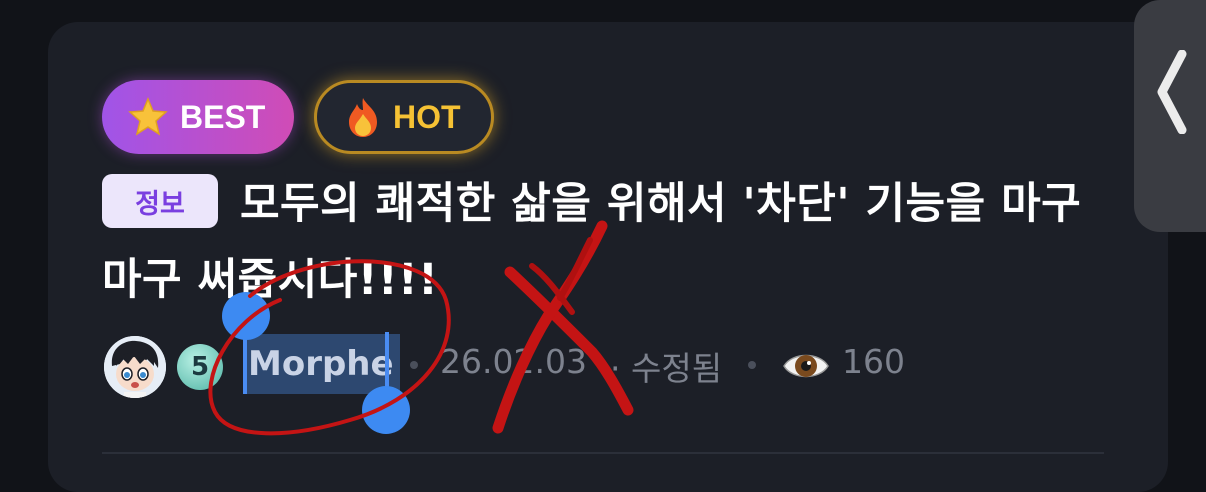  What do you see at coordinates (427, 116) in the screenshot?
I see `hot-badge-label: HOT` at bounding box center [427, 116].